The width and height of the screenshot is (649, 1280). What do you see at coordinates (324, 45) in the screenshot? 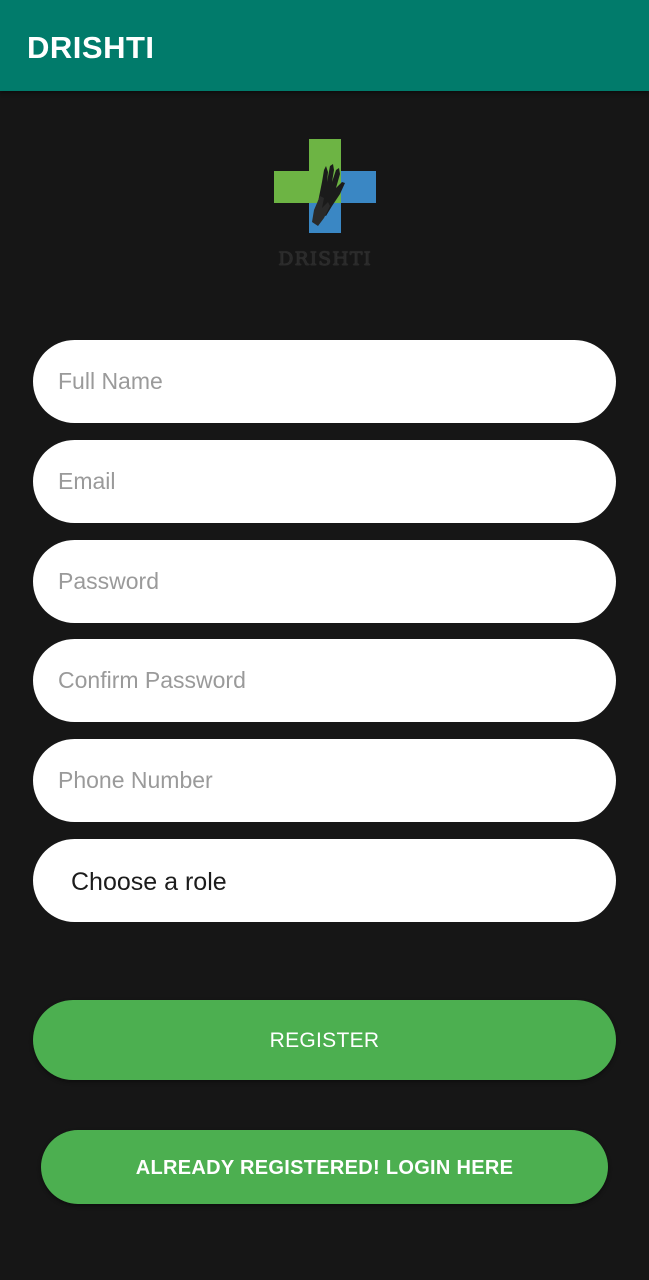
I see `app-bar: DRISHTI` at bounding box center [324, 45].